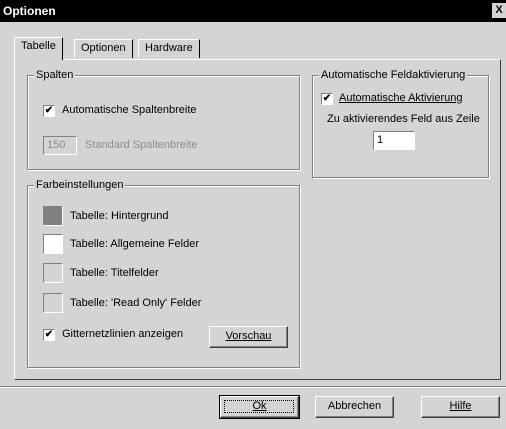 The height and width of the screenshot is (429, 506). Describe the element at coordinates (53, 216) in the screenshot. I see `color-swatch-background` at that location.